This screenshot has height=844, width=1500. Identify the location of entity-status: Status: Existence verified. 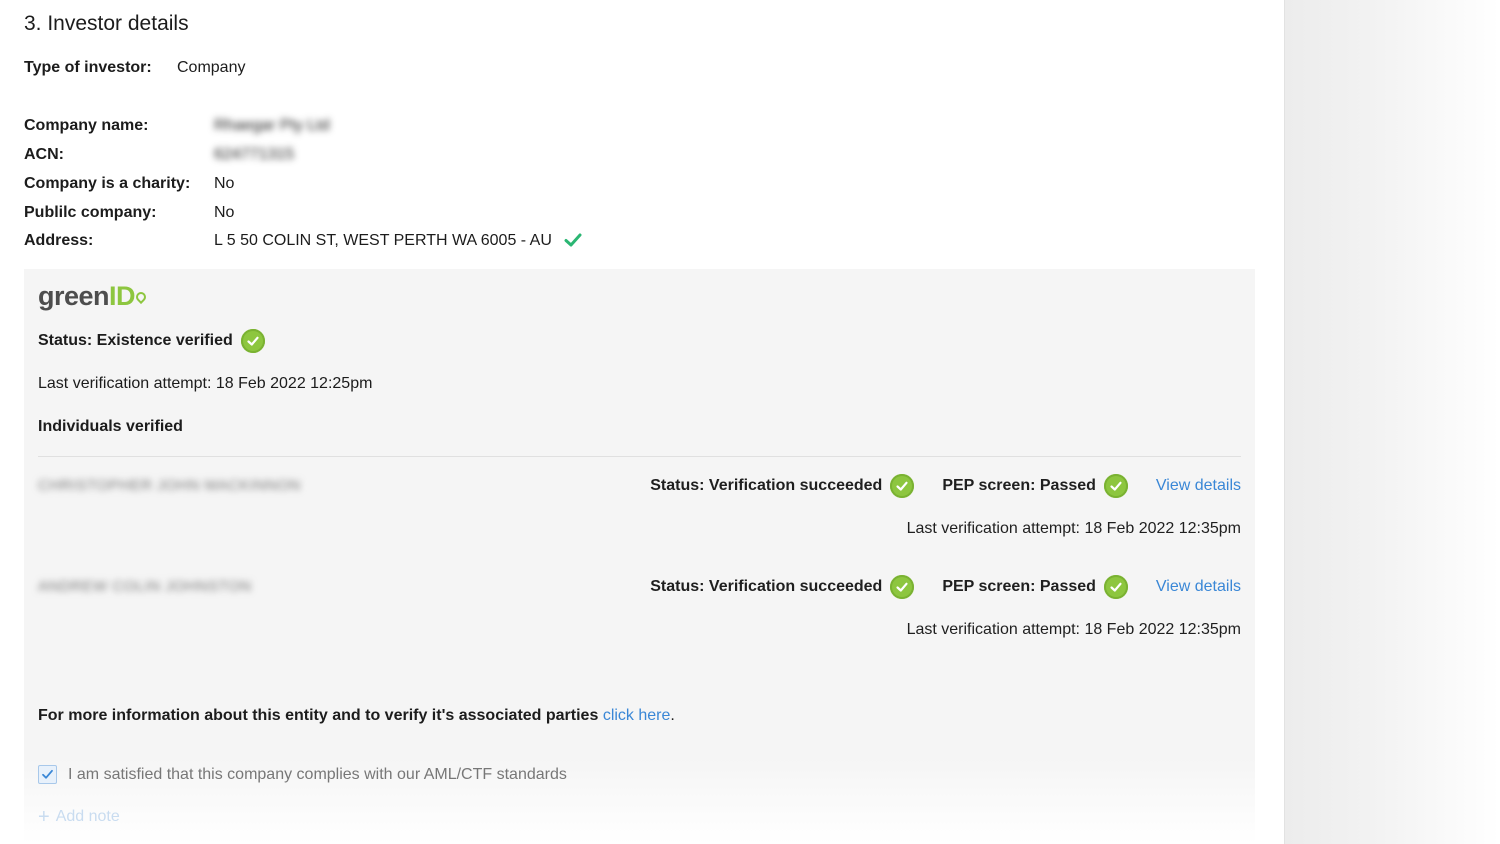
(151, 341).